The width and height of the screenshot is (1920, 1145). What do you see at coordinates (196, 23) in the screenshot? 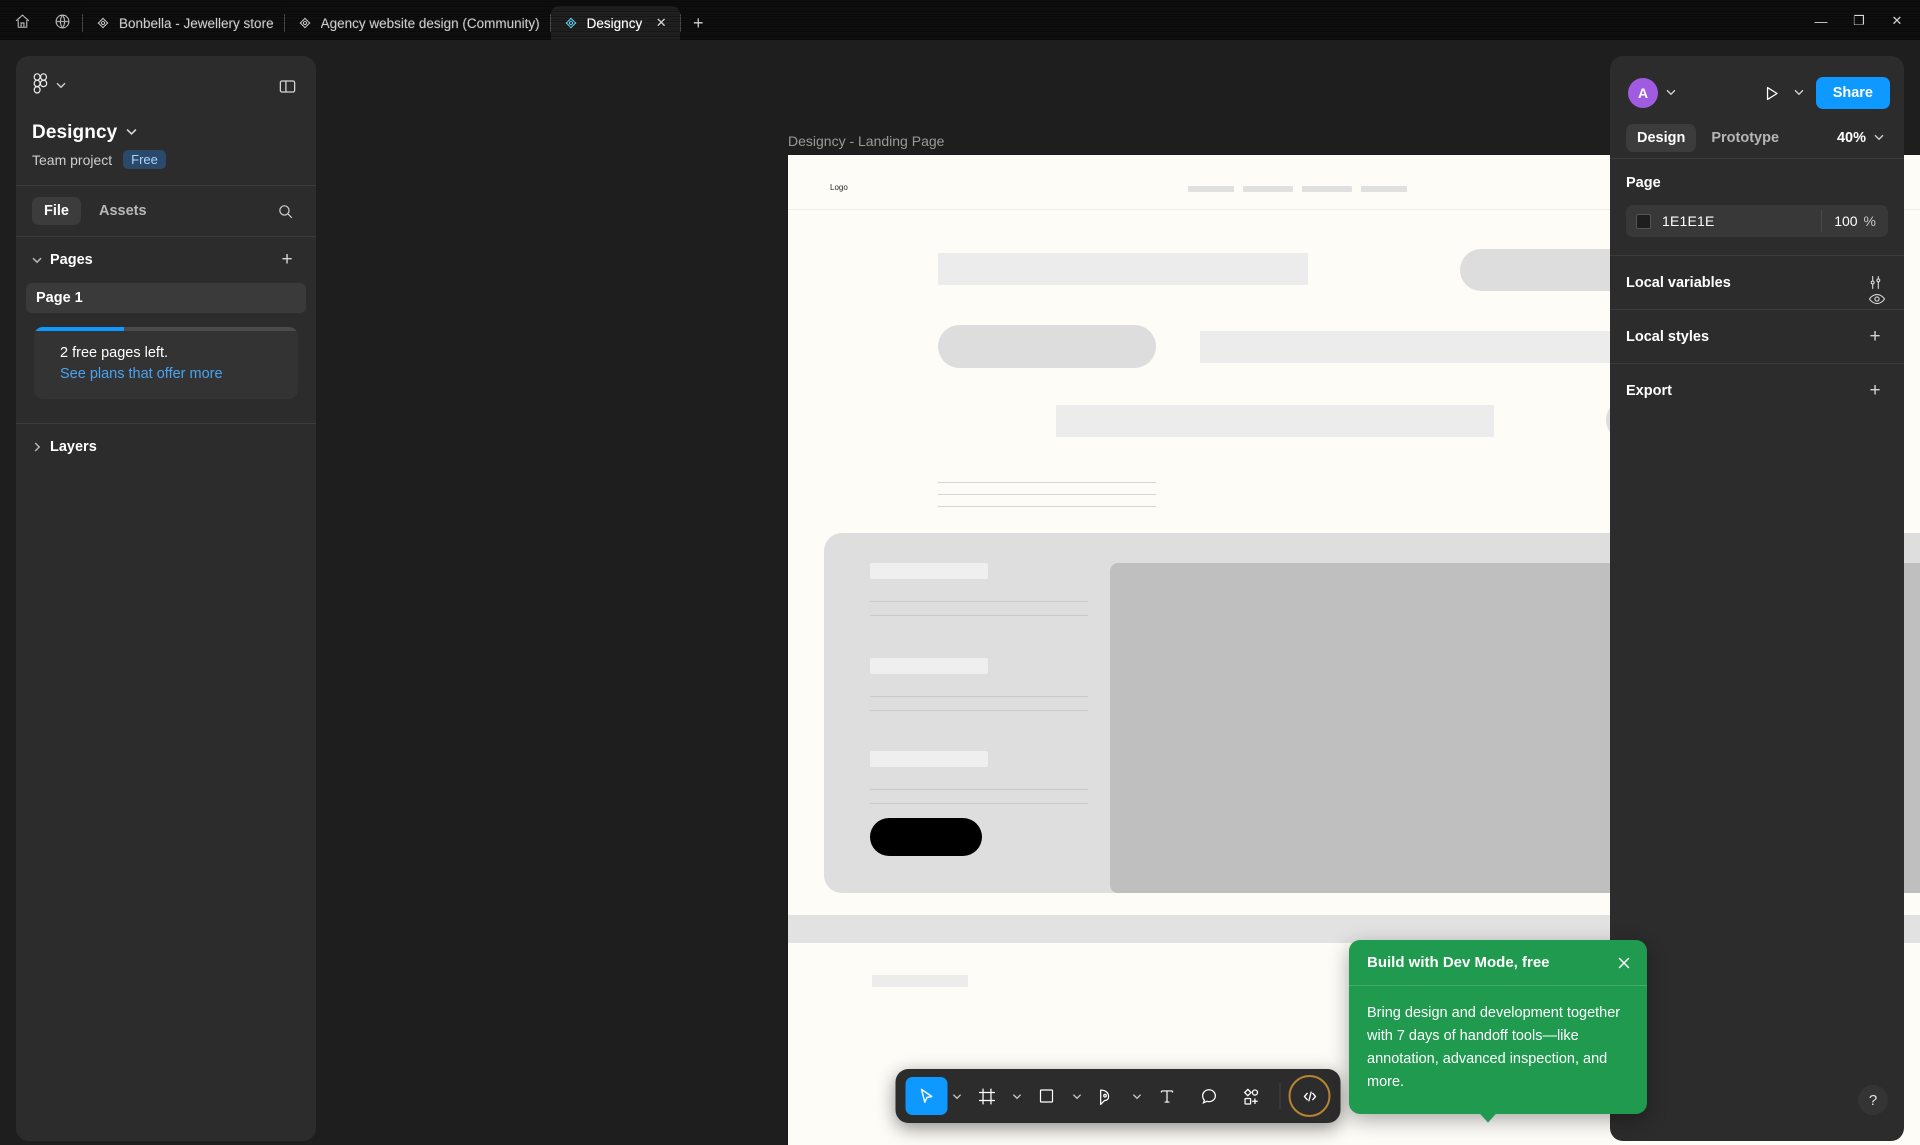
I see `tab-title: Bonbella - Jewellery store` at bounding box center [196, 23].